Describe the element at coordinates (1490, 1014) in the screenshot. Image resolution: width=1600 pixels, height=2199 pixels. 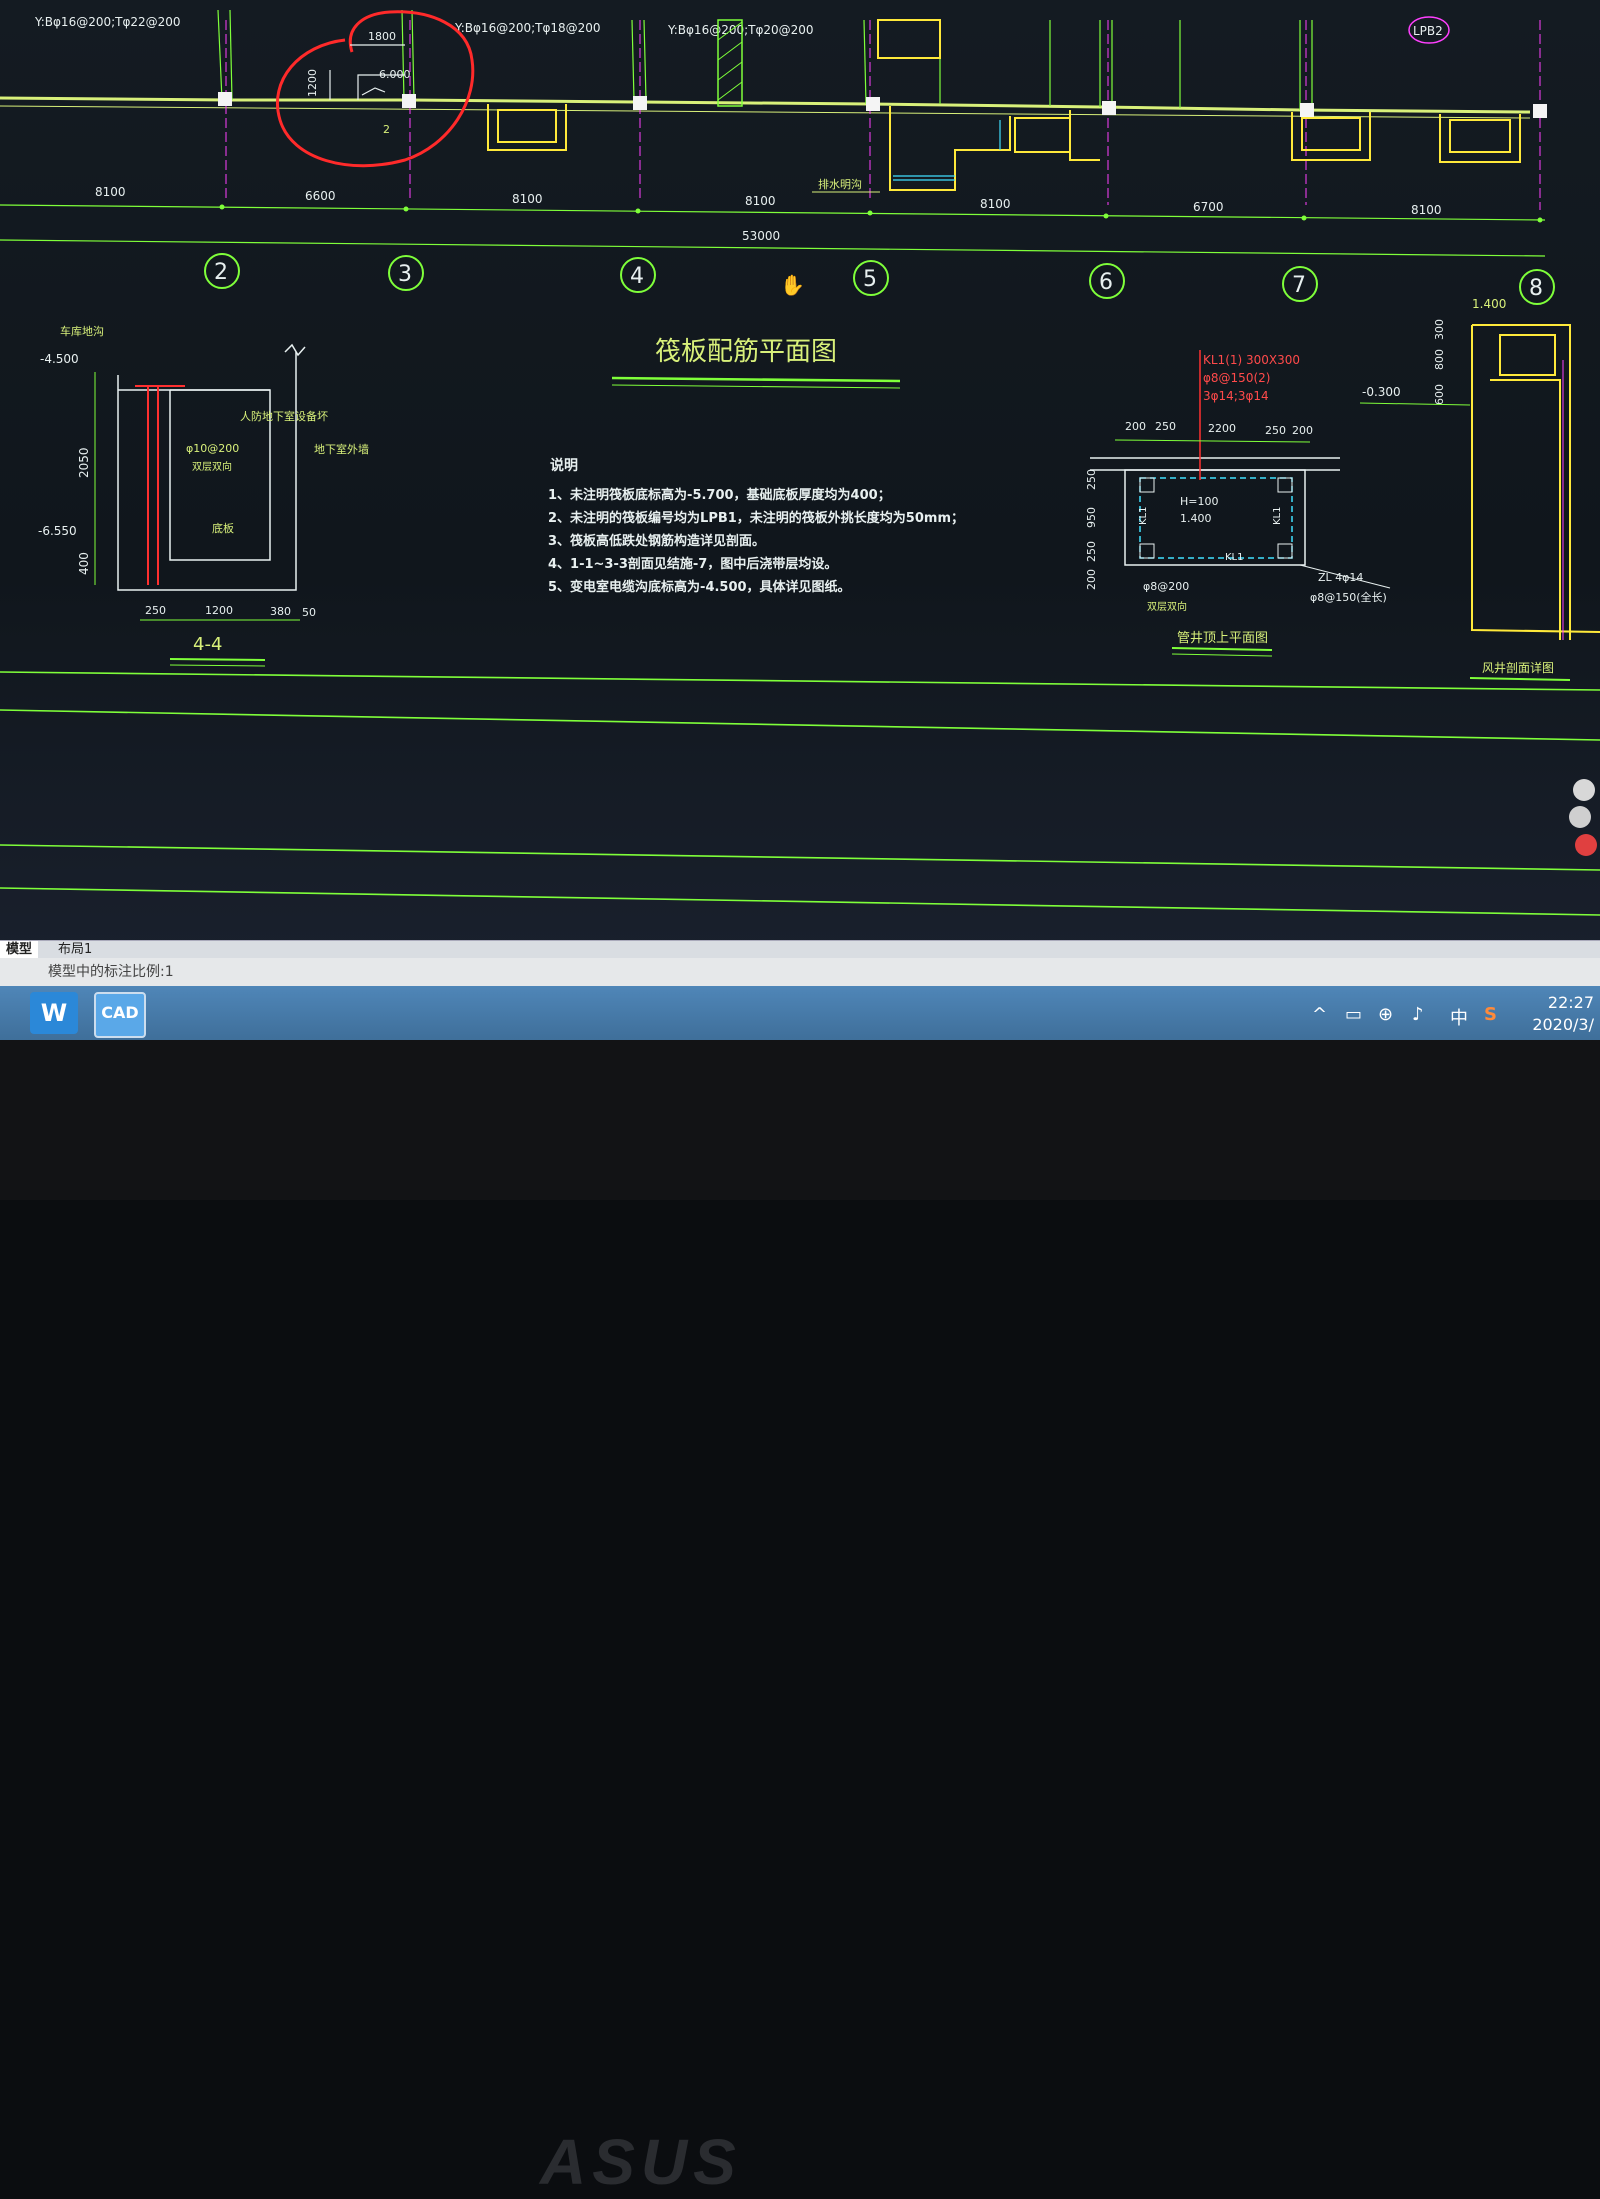
I see `sogou-icon: S` at that location.